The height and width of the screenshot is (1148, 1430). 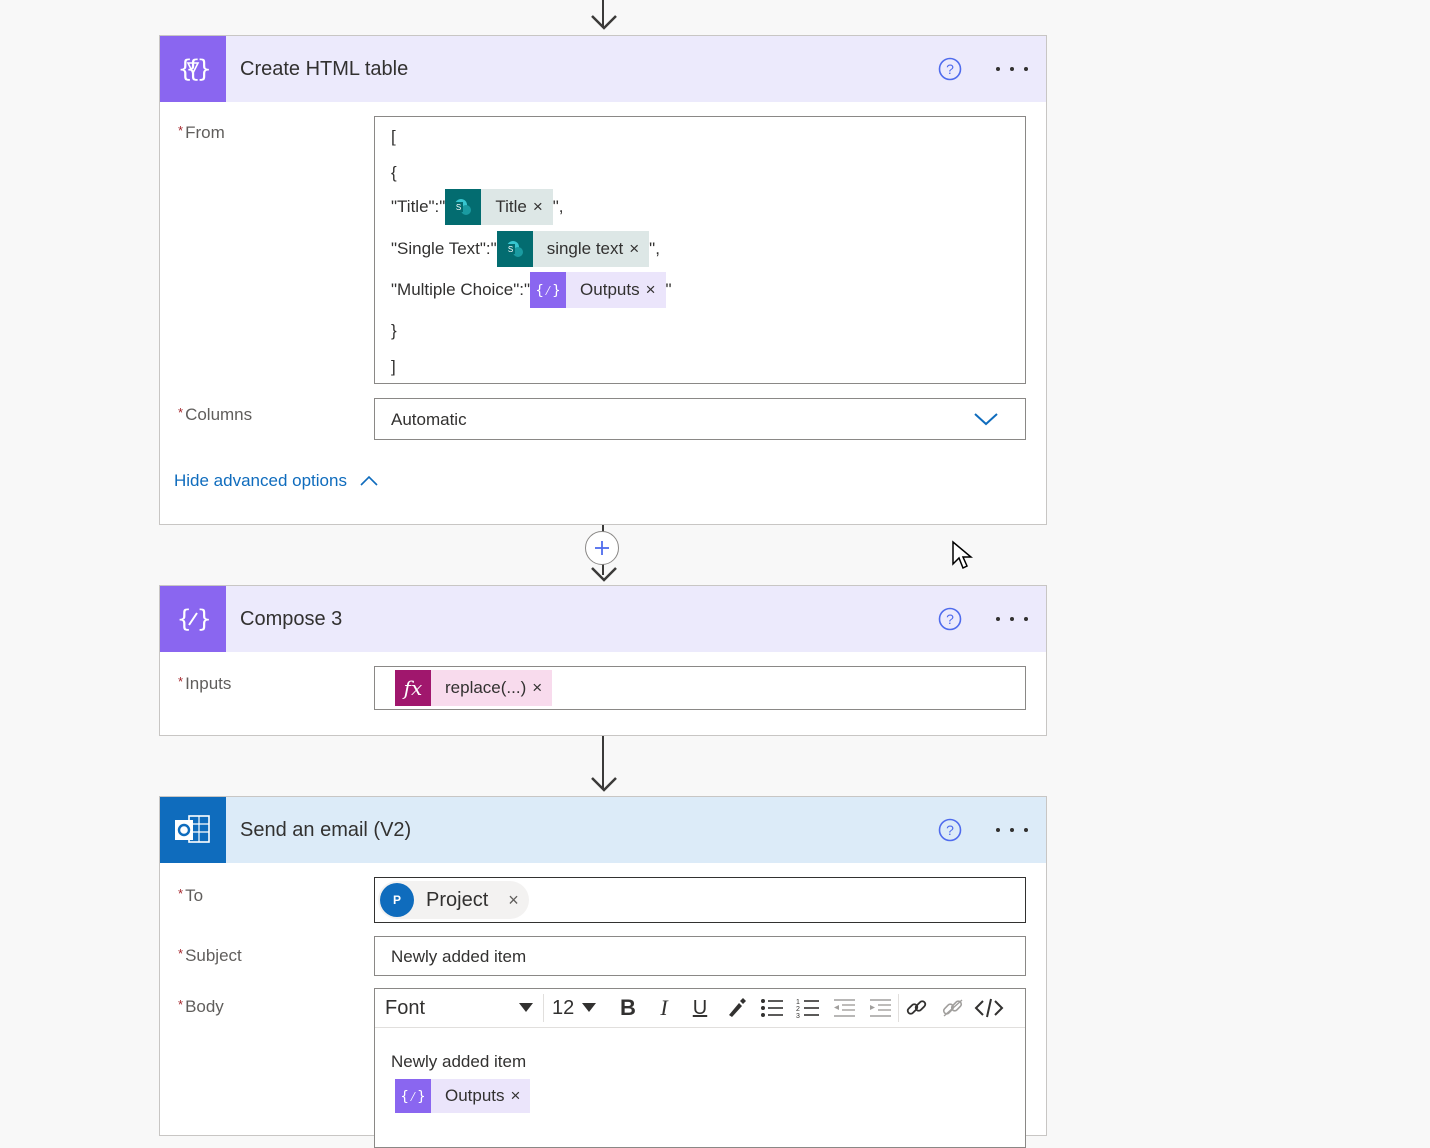 I want to click on numbered-list-icon: 123, so click(x=808, y=1008).